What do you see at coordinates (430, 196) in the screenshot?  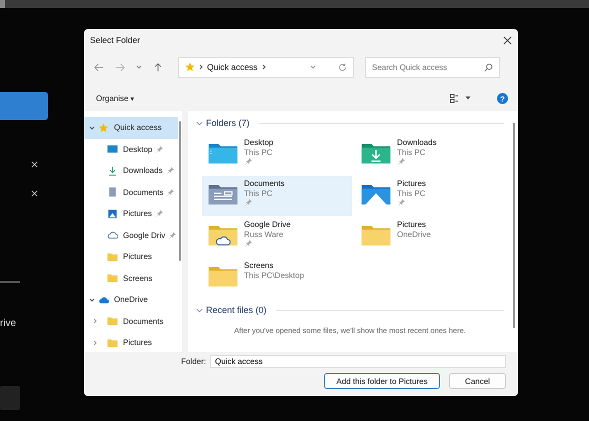 I see `folder-tile: Pictures This PC` at bounding box center [430, 196].